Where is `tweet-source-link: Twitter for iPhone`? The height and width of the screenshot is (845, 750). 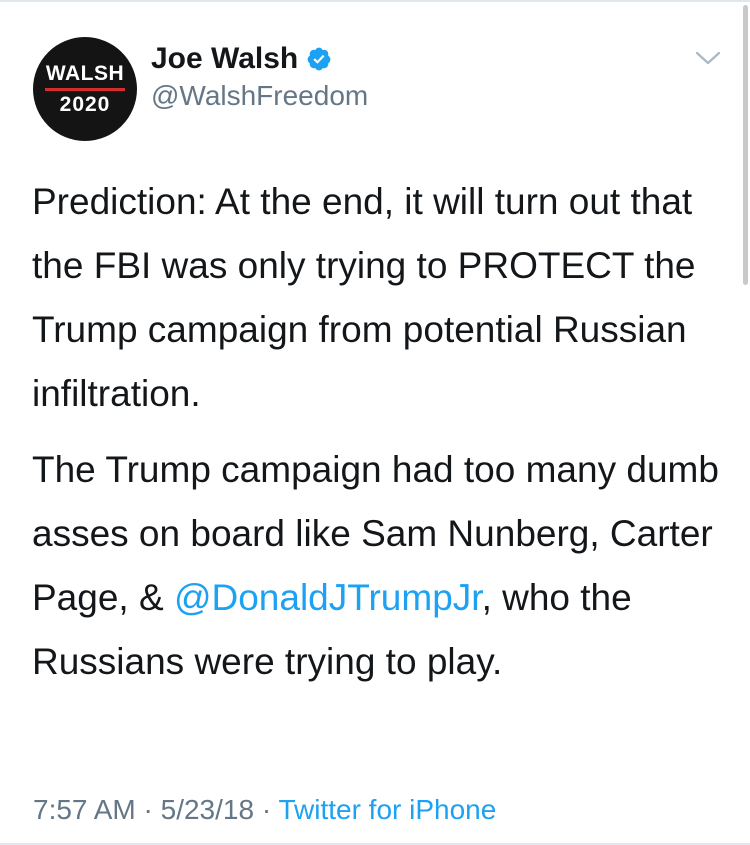 tweet-source-link: Twitter for iPhone is located at coordinates (387, 809).